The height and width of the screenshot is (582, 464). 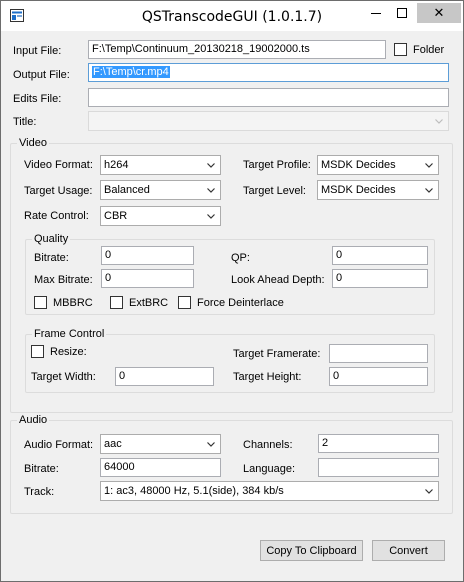 I want to click on maximize-icon, so click(x=402, y=13).